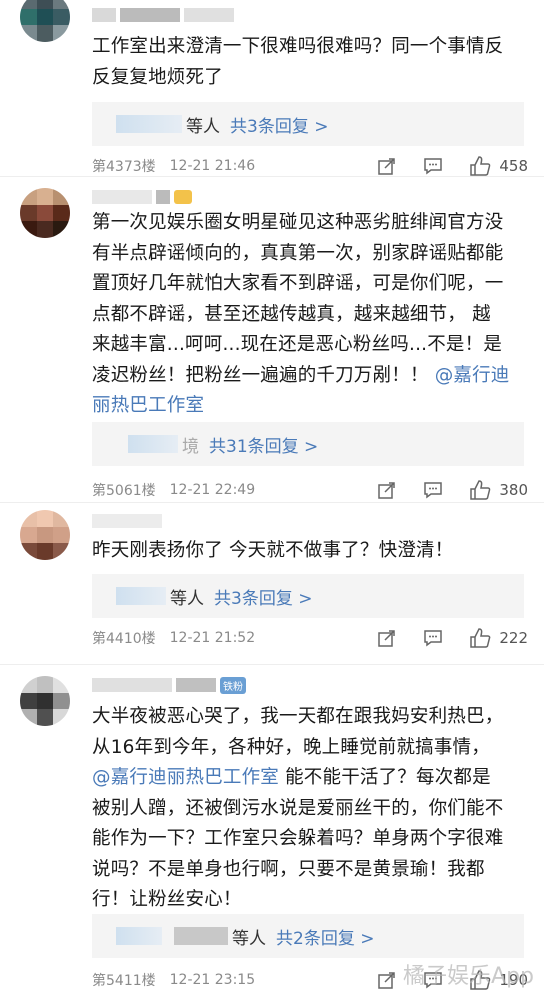 This screenshot has height=1000, width=544. What do you see at coordinates (513, 166) in the screenshot?
I see `like-count: 458` at bounding box center [513, 166].